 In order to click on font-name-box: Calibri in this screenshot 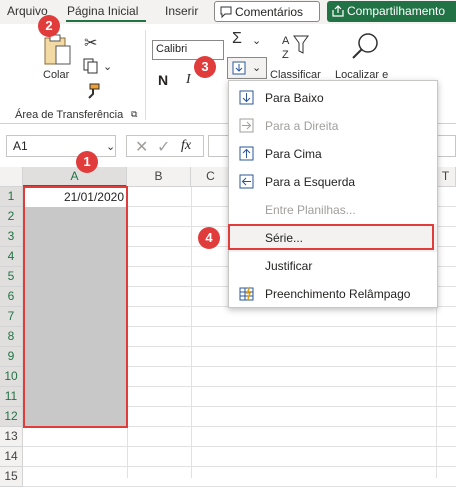, I will do `click(188, 50)`.